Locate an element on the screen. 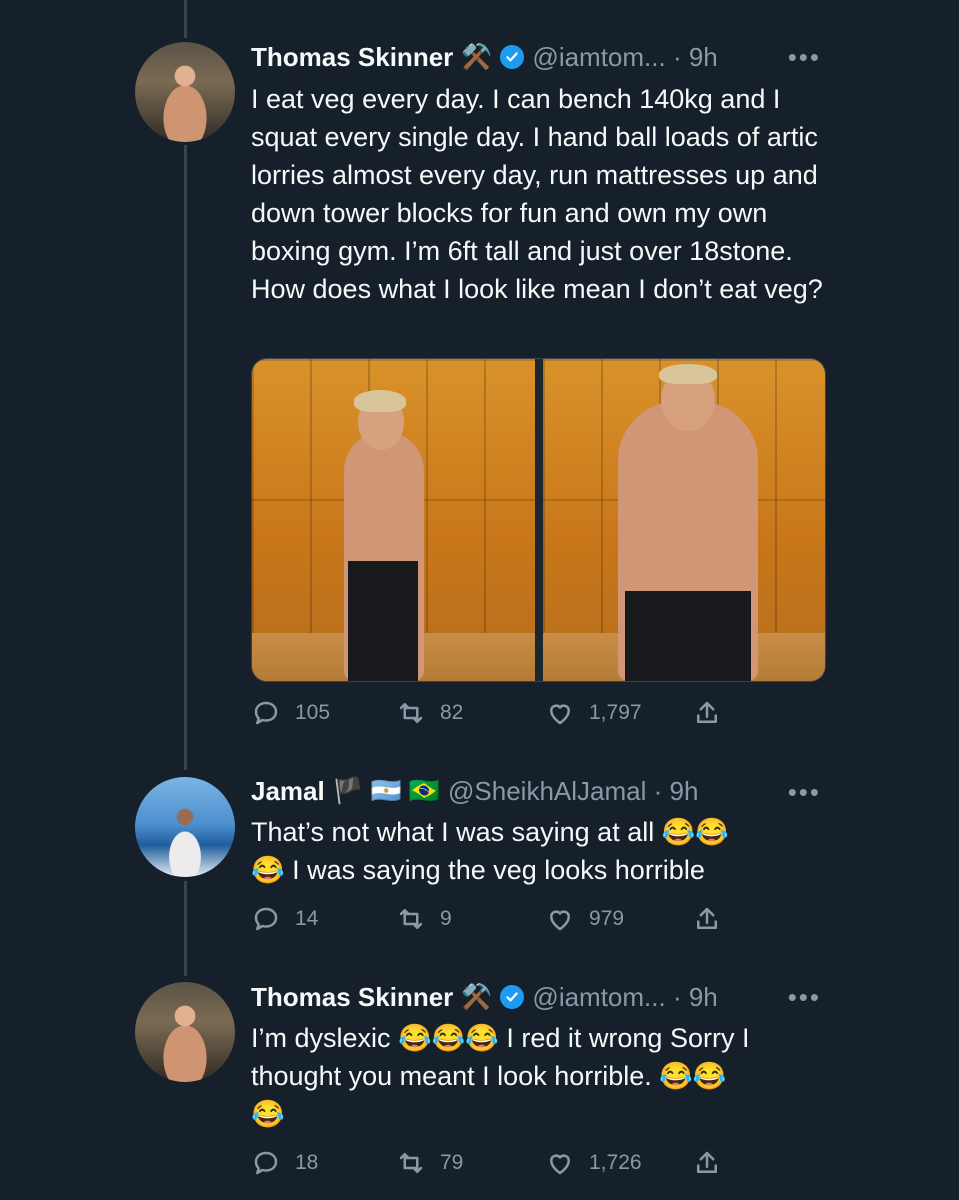 This screenshot has height=1200, width=959. handle-and-time: @SheikhAlJamal · 9h is located at coordinates (573, 790).